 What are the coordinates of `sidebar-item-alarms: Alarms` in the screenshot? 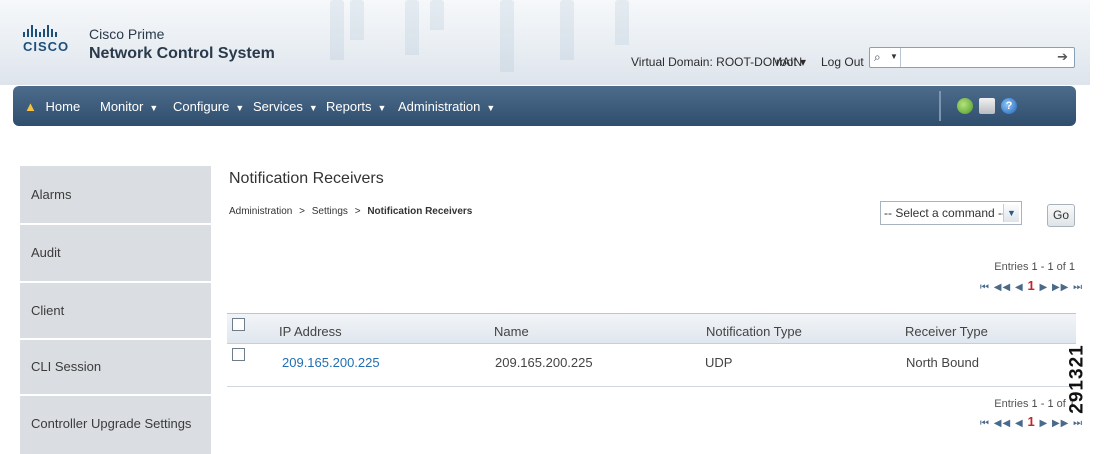 It's located at (115, 194).